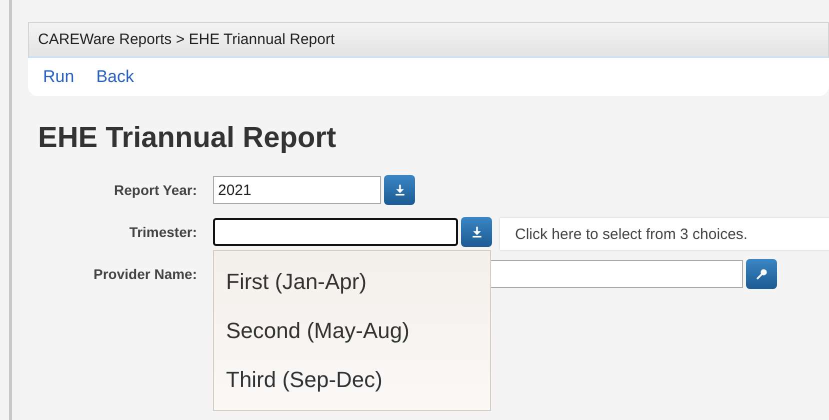 The width and height of the screenshot is (829, 420). What do you see at coordinates (155, 190) in the screenshot?
I see `field-label: Report Year:` at bounding box center [155, 190].